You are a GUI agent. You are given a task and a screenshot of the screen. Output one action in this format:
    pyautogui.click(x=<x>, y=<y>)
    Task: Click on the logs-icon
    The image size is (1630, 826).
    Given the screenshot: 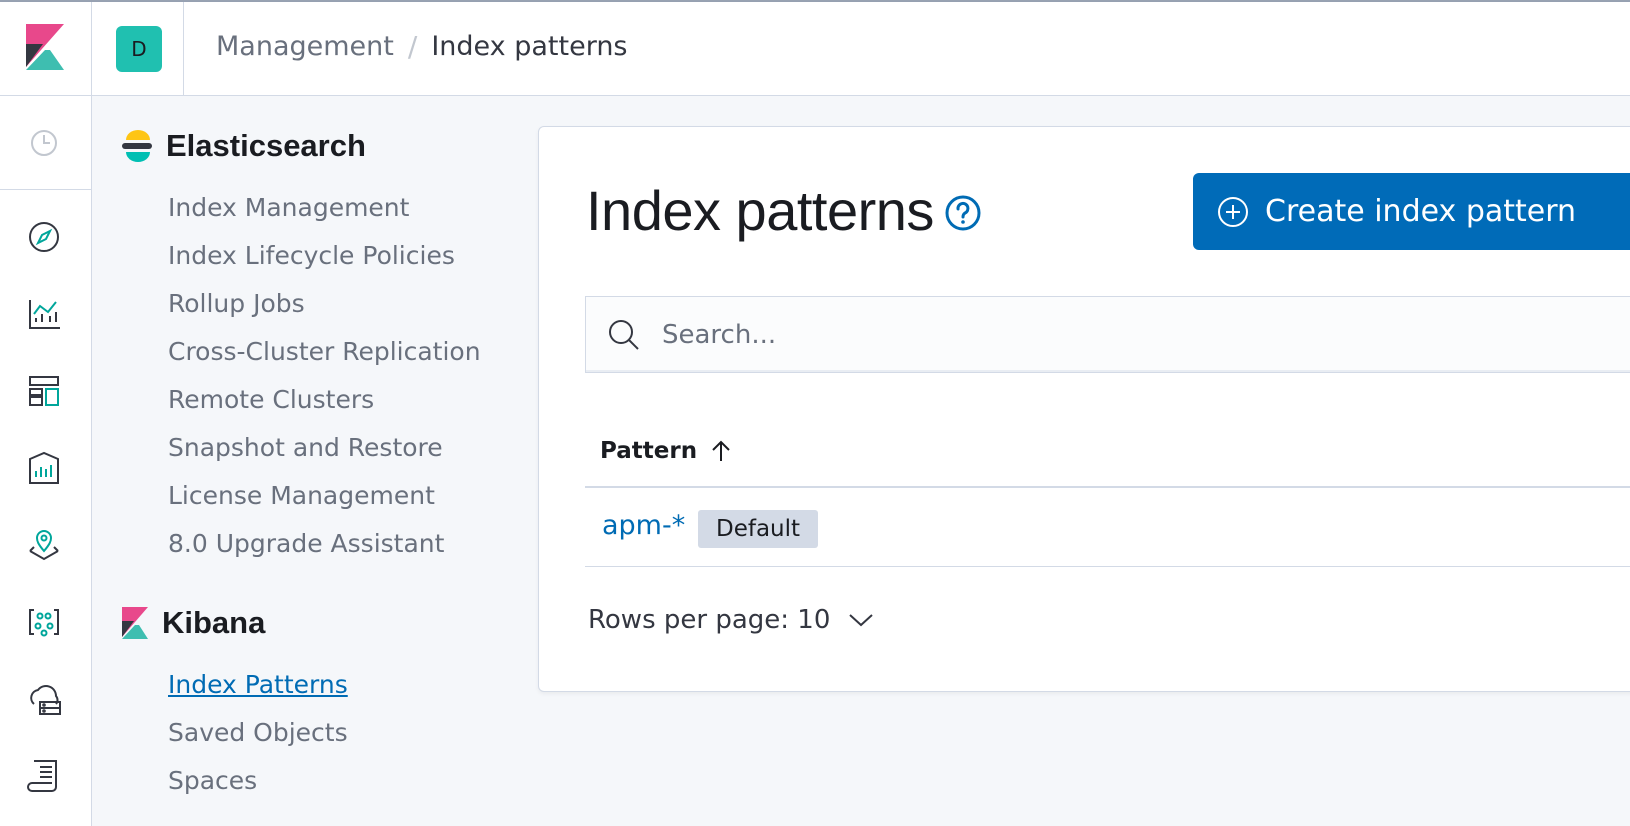 What is the action you would take?
    pyautogui.click(x=44, y=777)
    